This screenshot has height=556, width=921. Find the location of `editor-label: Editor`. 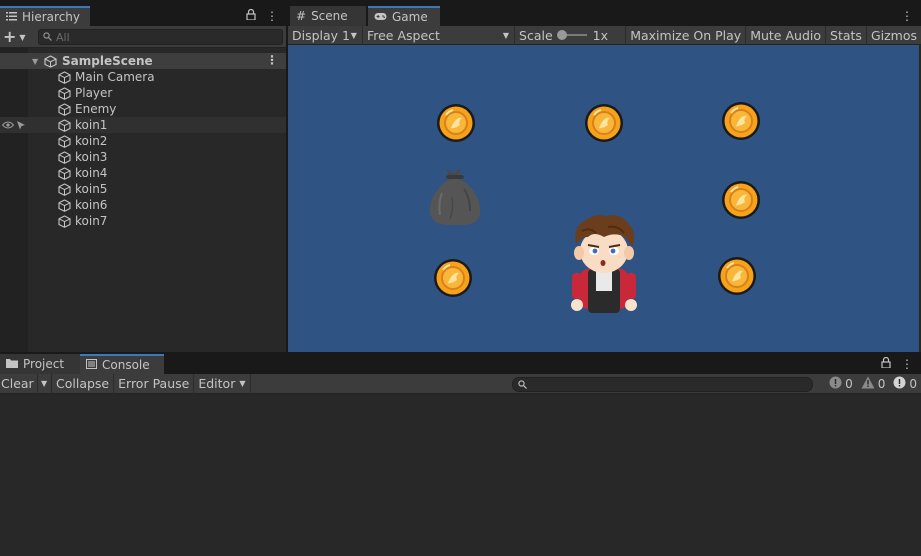

editor-label: Editor is located at coordinates (217, 383).